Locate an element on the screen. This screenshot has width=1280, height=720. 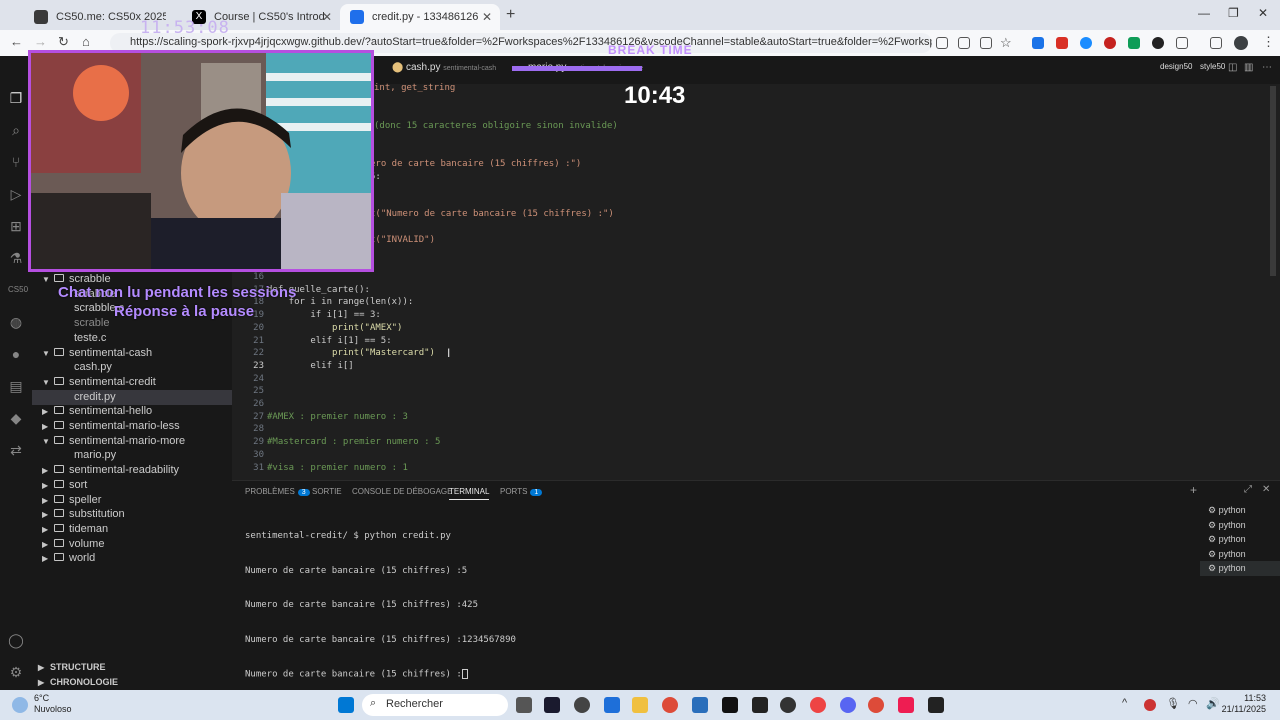
profile-avatar-icon is located at coordinates (1241, 43).